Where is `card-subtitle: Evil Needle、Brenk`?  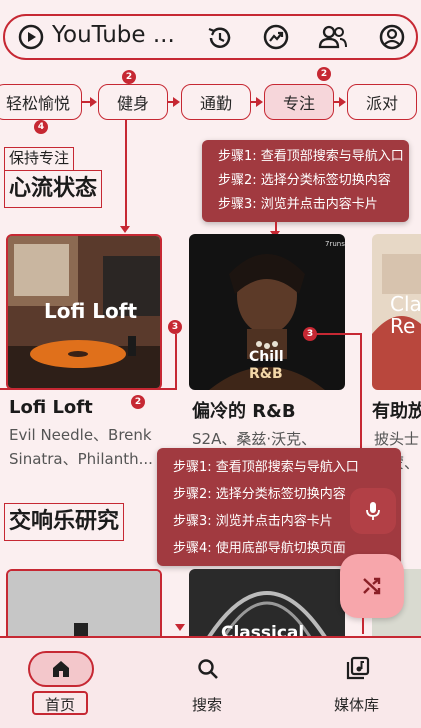 card-subtitle: Evil Needle、Brenk is located at coordinates (80, 435).